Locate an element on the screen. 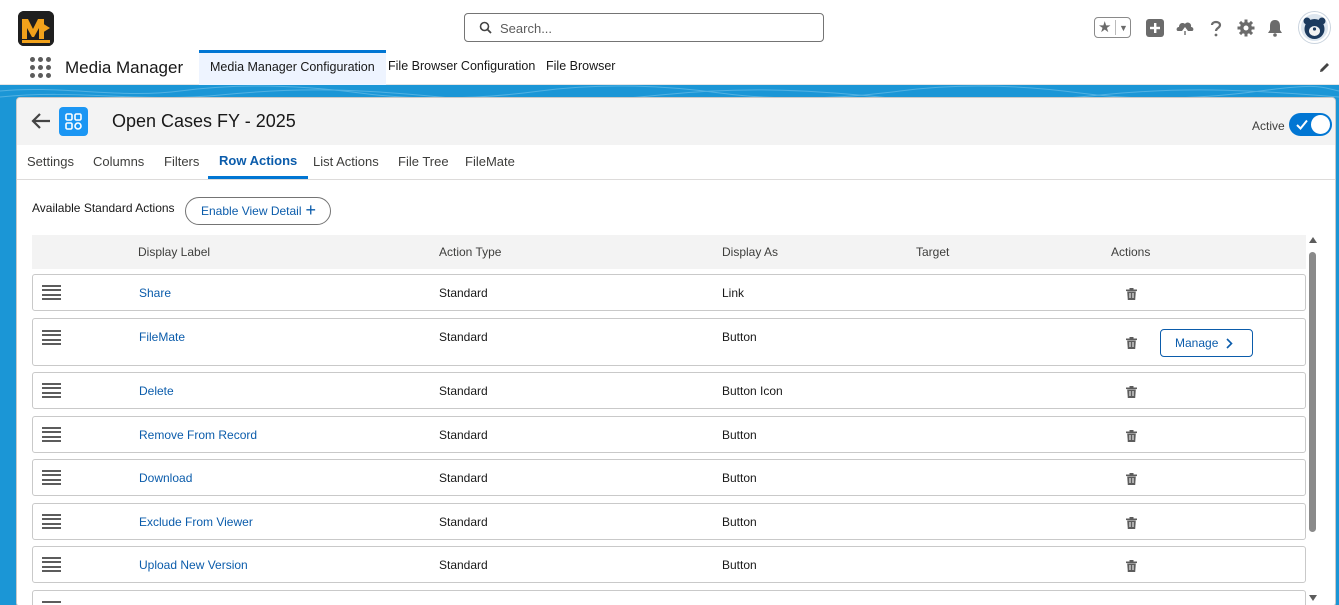 The image size is (1339, 605). enable-view-detail-button: Enable View Detail + is located at coordinates (258, 211).